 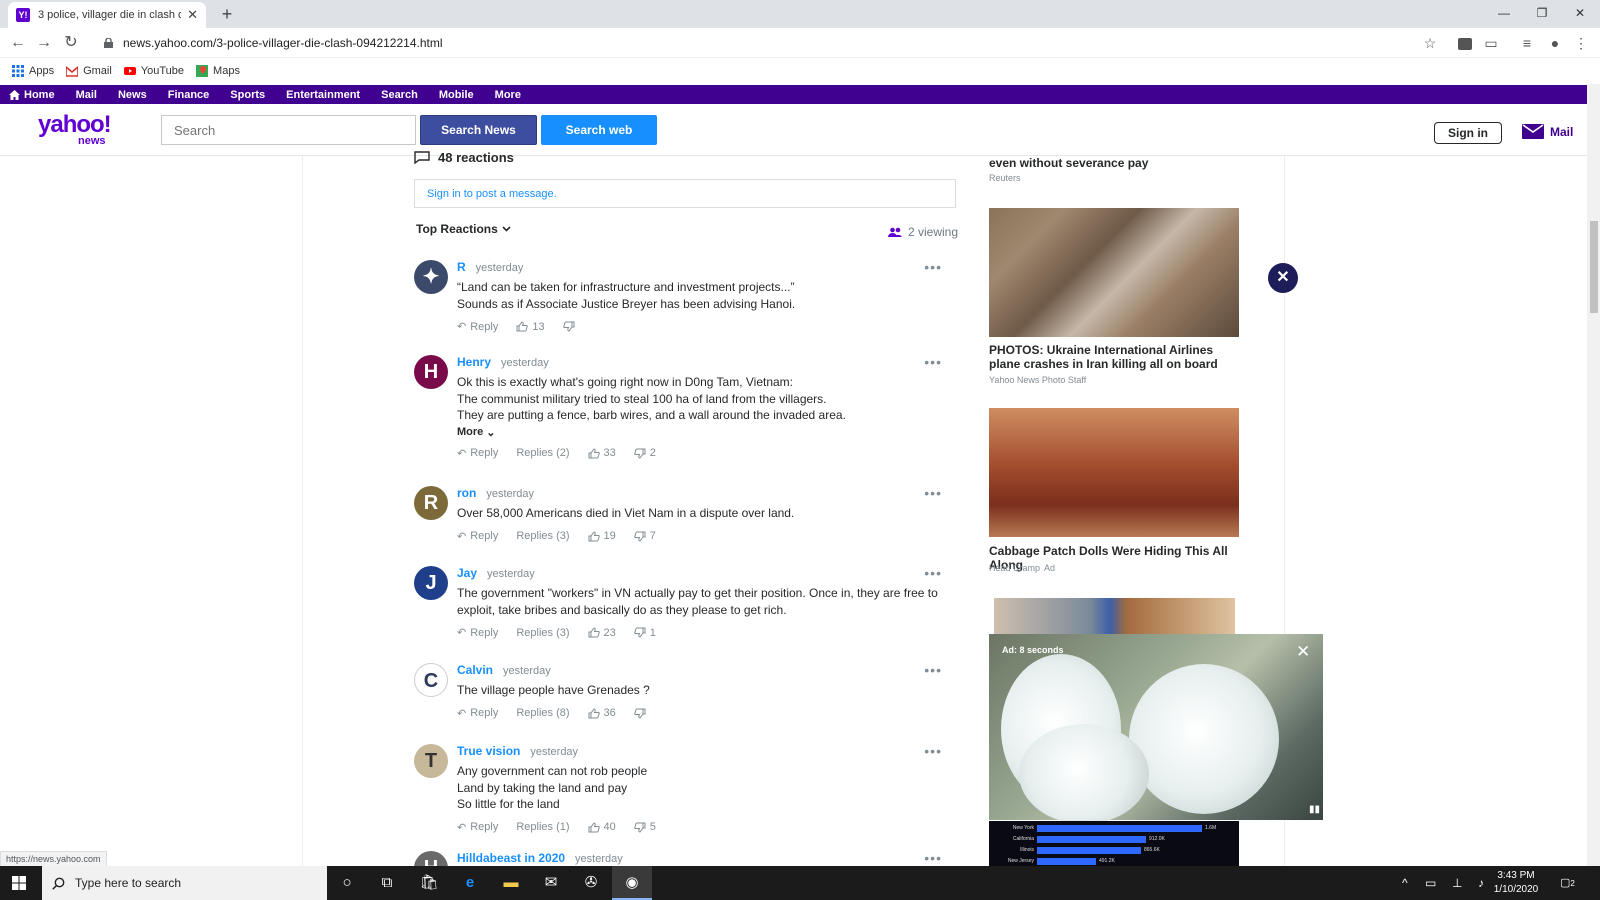 What do you see at coordinates (227, 14) in the screenshot?
I see `new-tab-button: +` at bounding box center [227, 14].